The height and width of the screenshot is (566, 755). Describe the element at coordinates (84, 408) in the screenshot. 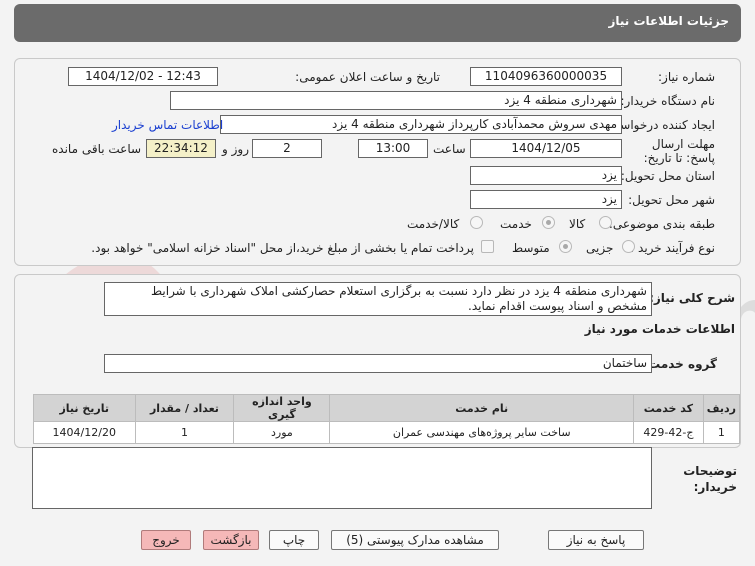

I see `col-date: تاریخ نیاز` at that location.